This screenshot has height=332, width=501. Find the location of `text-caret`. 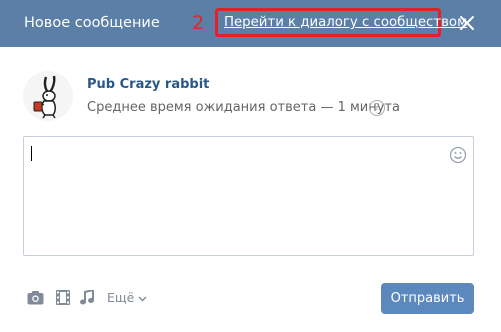

text-caret is located at coordinates (31, 153).